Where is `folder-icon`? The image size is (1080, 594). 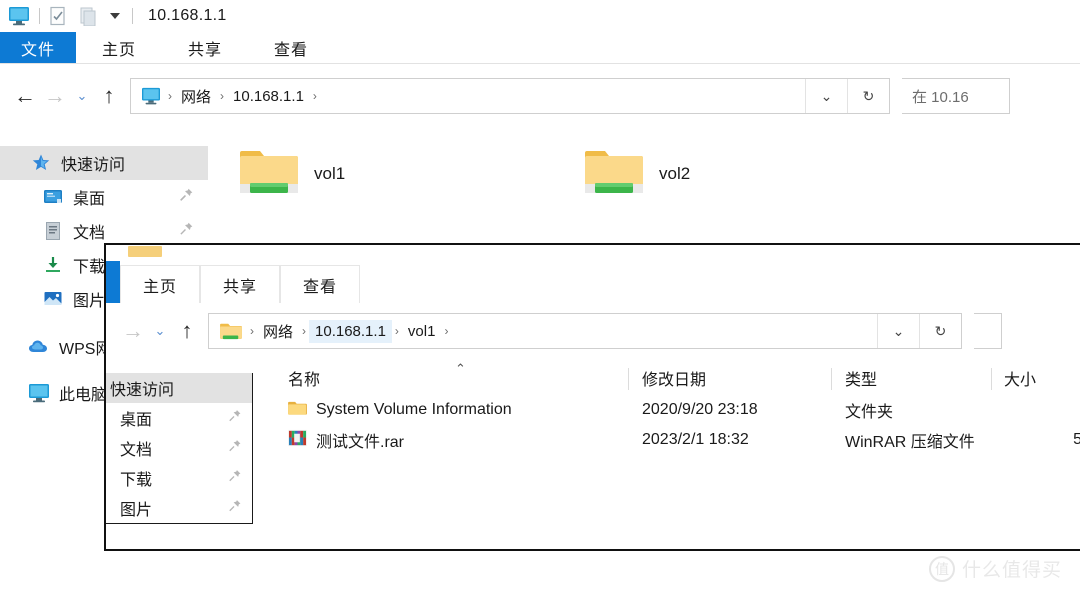
folder-icon is located at coordinates (297, 410).